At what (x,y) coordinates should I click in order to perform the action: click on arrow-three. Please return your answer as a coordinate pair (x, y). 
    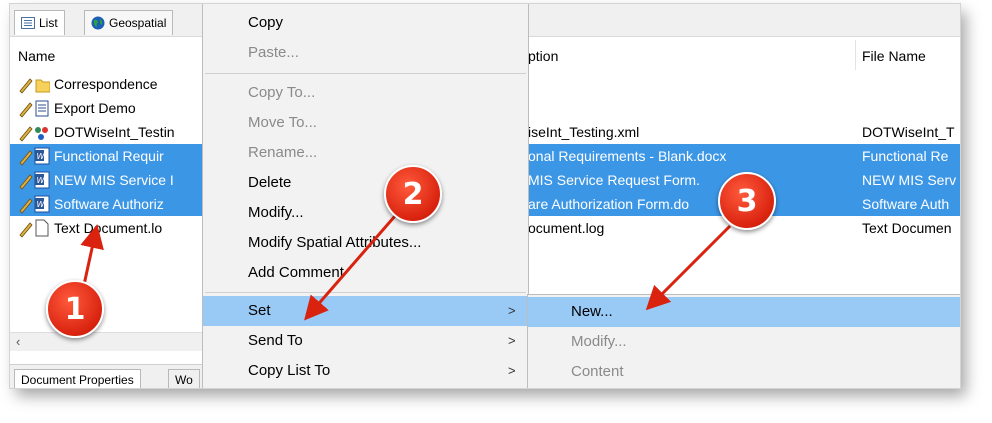
    Looking at the image, I should click on (688, 267).